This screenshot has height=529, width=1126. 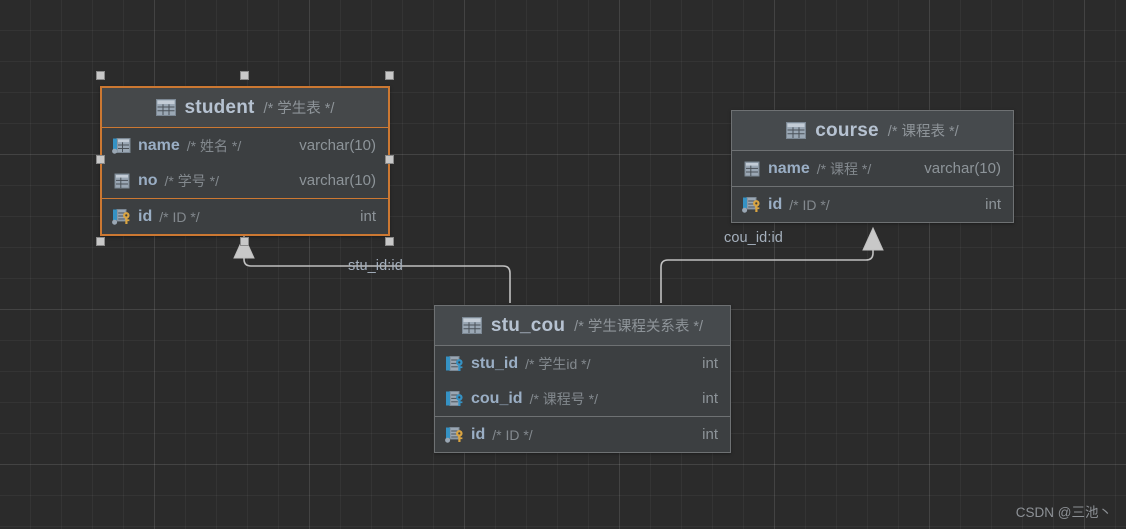 What do you see at coordinates (375, 266) in the screenshot?
I see `relationship-label-stu_id-id: stu_id:id` at bounding box center [375, 266].